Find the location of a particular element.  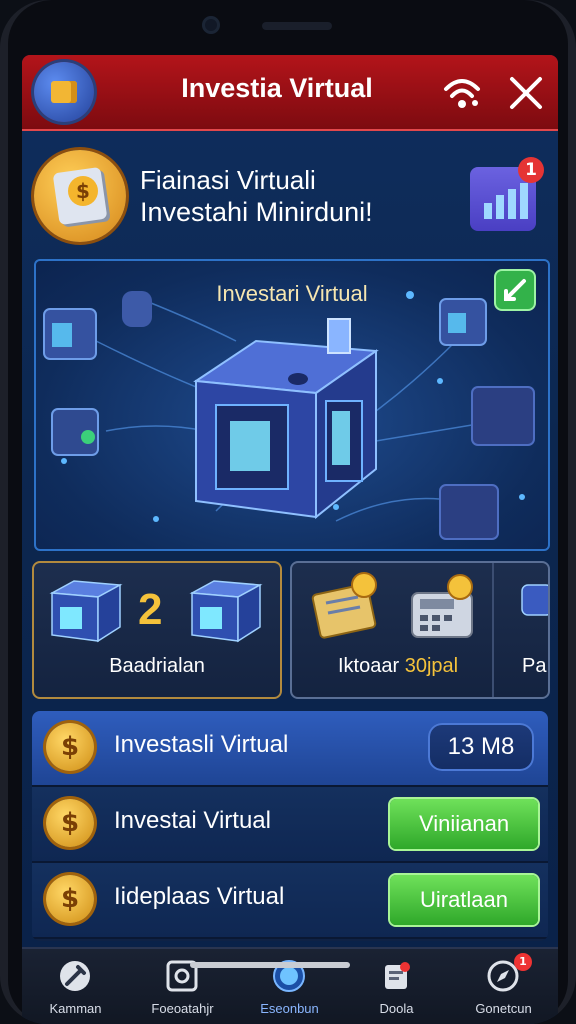

list-item: $ Iideplaas Virtual Uiratlaan is located at coordinates (290, 901).